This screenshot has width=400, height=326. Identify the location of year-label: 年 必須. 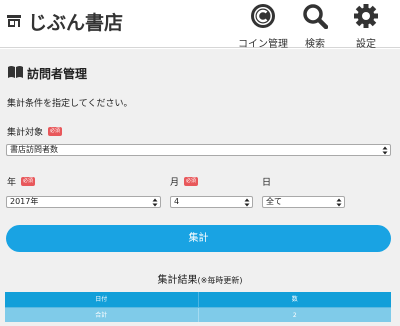
(21, 181).